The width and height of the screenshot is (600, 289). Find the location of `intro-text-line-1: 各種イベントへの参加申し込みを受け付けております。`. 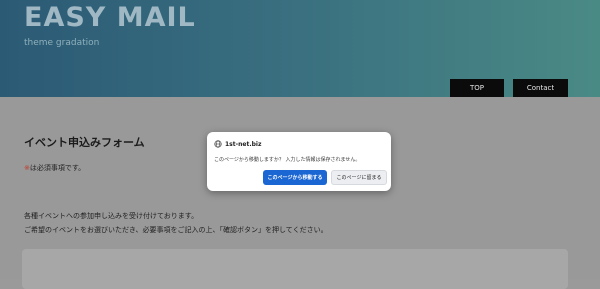

intro-text-line-1: 各種イベントへの参加申し込みを受け付けております。 is located at coordinates (111, 216).